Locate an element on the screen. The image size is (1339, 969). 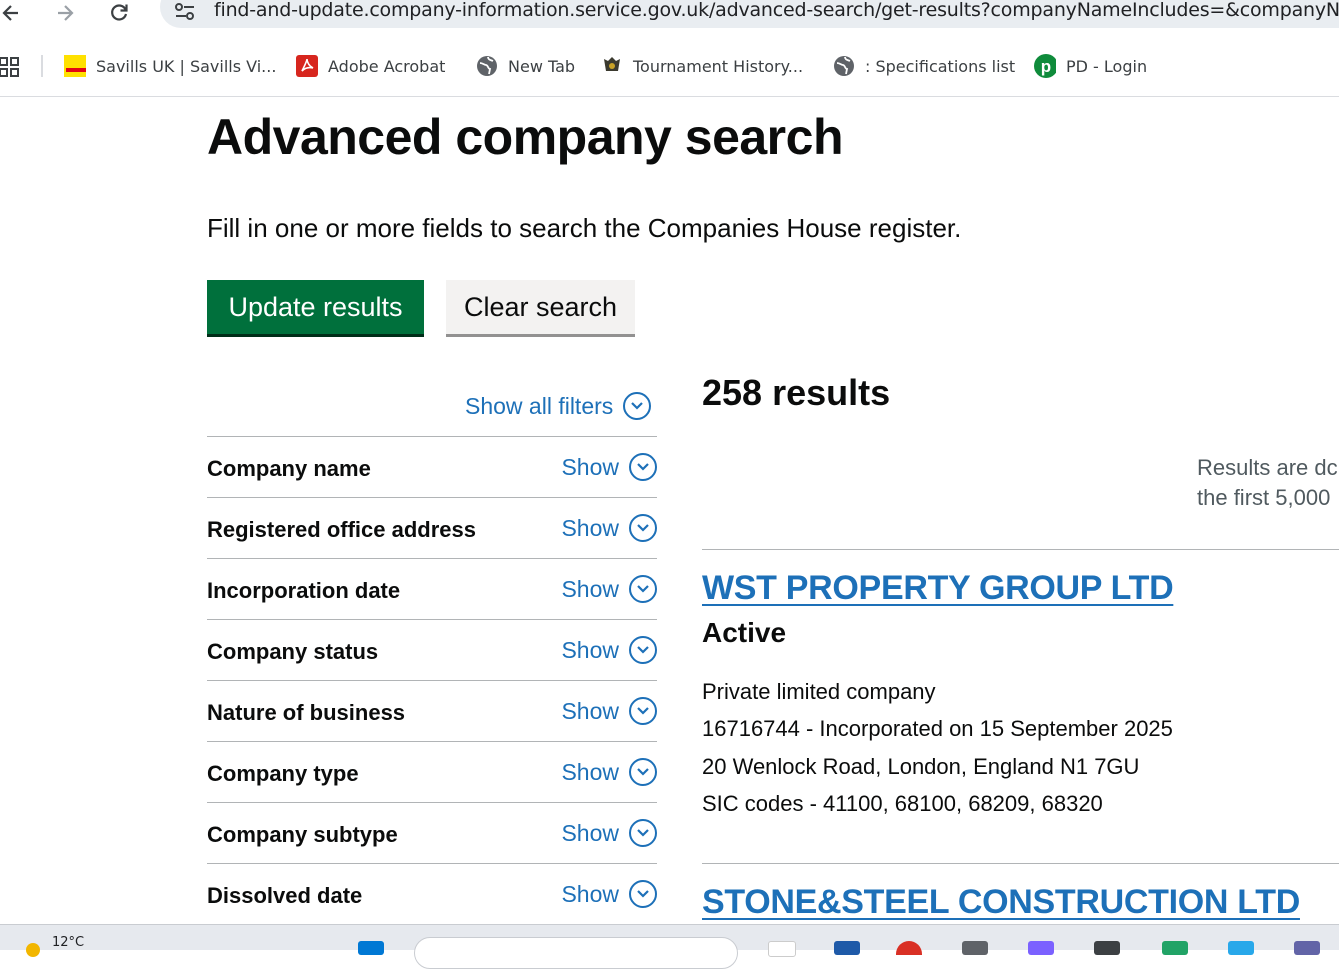
bookmark-separator is located at coordinates (42, 66).